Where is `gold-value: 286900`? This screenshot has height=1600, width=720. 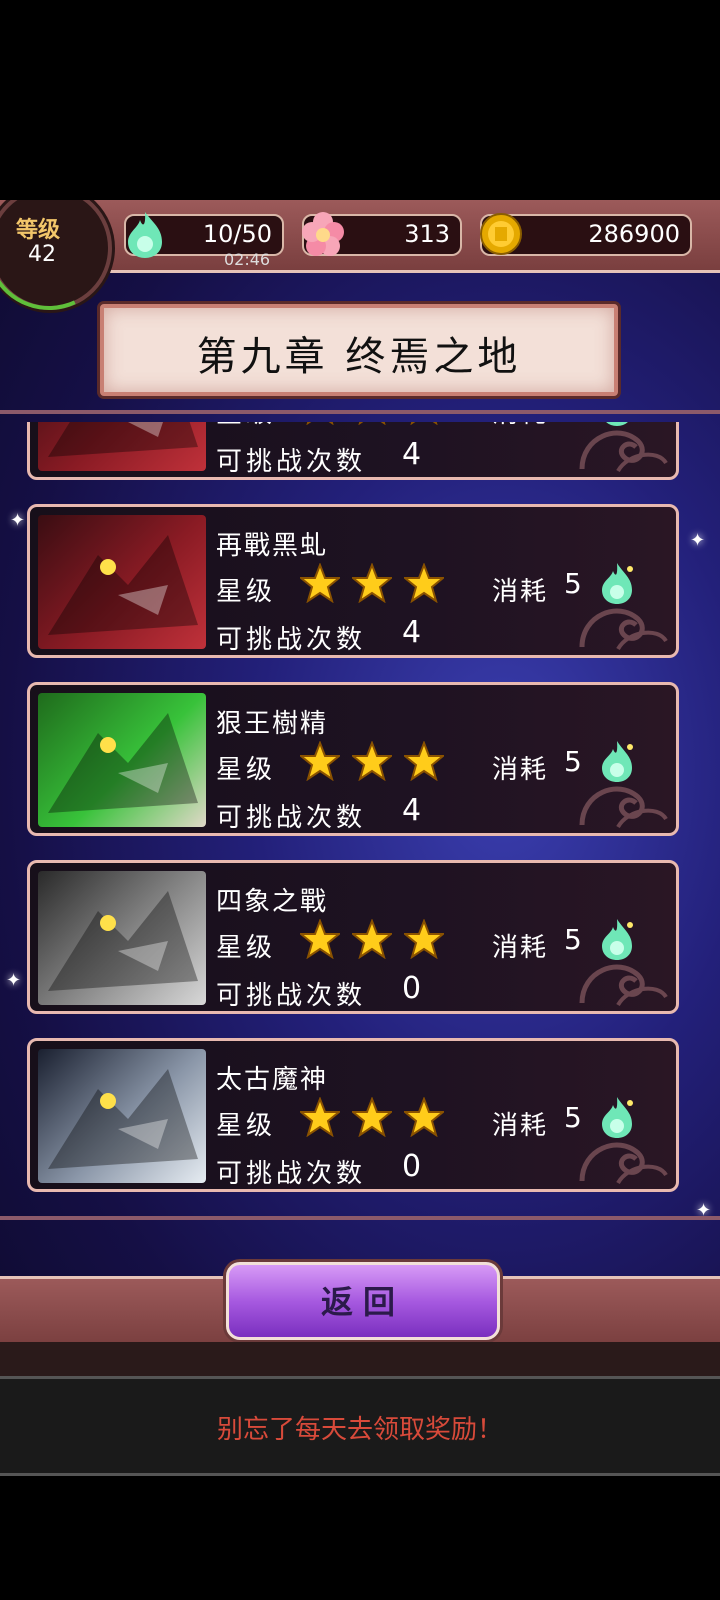
gold-value: 286900 is located at coordinates (634, 234).